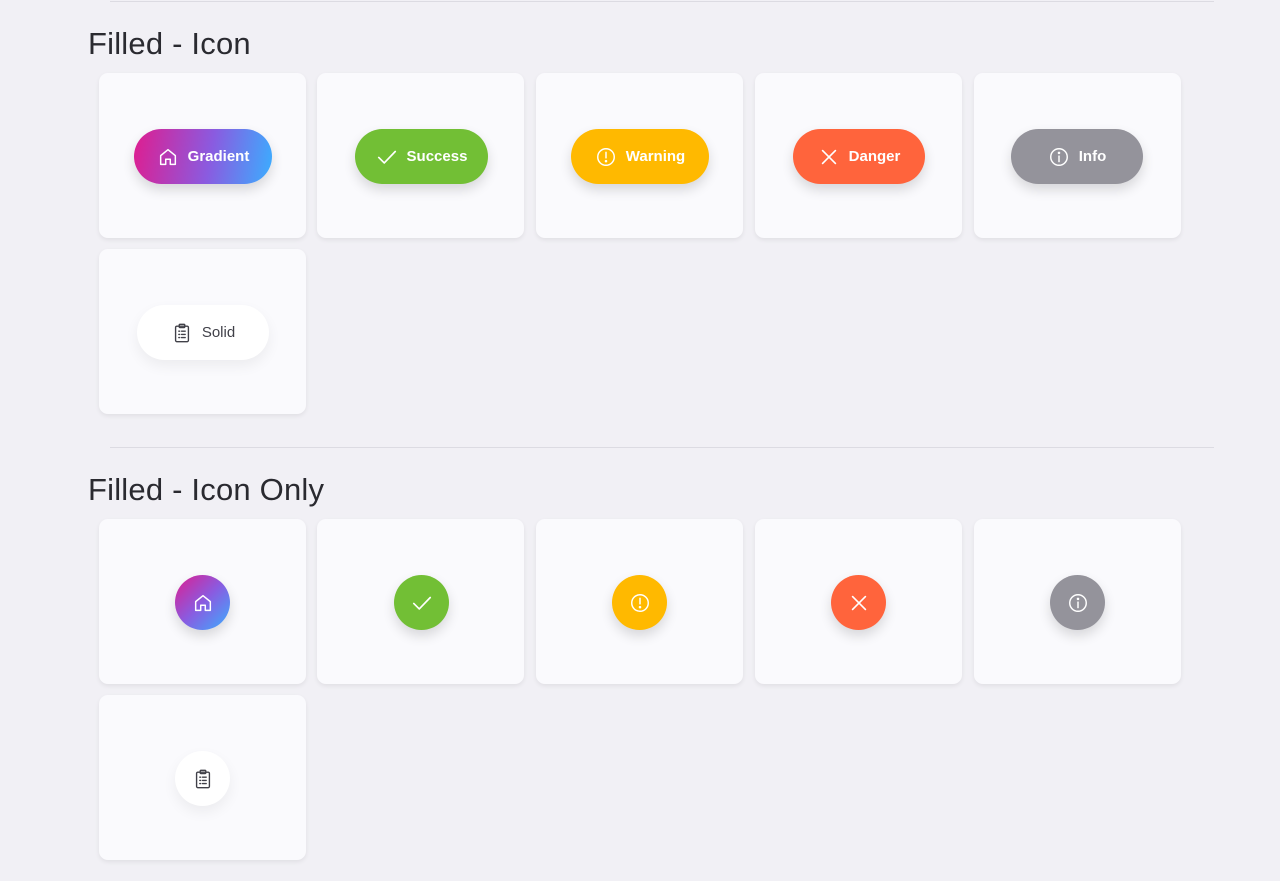  What do you see at coordinates (1092, 156) in the screenshot?
I see `button-label: Info` at bounding box center [1092, 156].